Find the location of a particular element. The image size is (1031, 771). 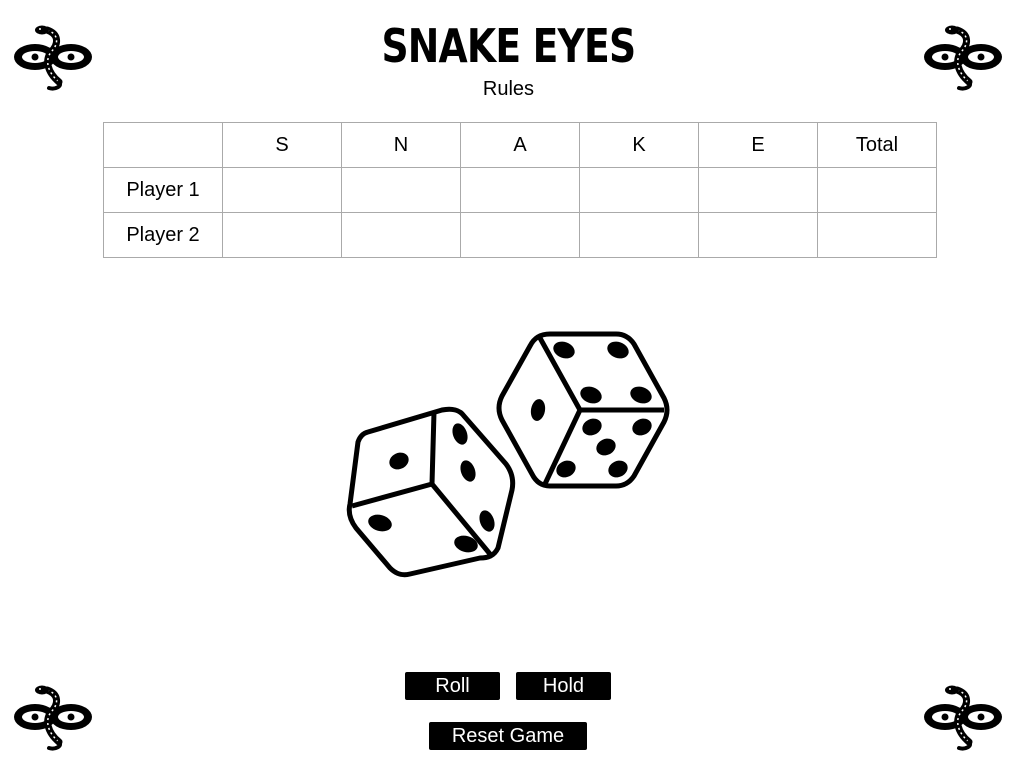

page-title: SNAKE EYES is located at coordinates (508, 46).